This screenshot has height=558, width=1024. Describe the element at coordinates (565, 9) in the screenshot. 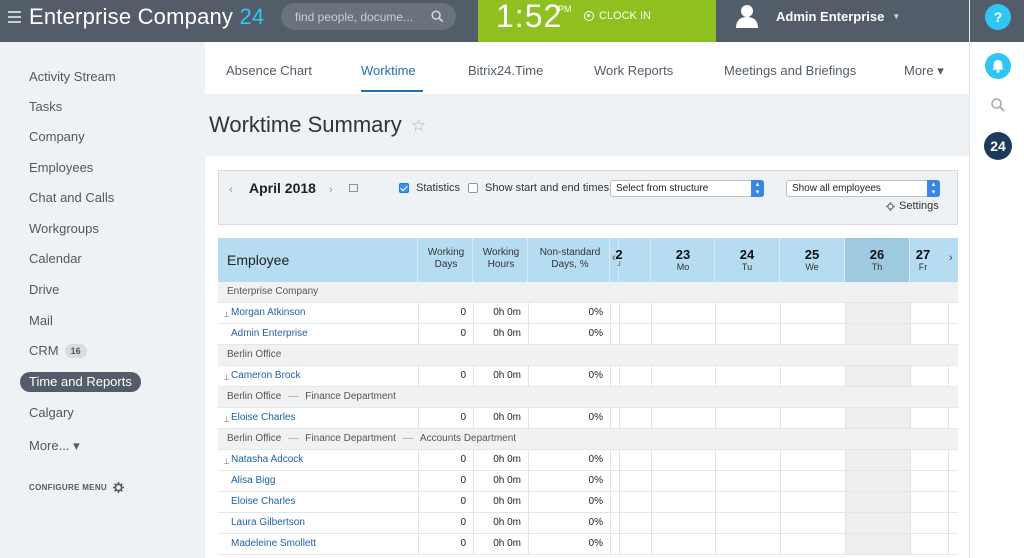

I see `clock-ampm: PM` at that location.